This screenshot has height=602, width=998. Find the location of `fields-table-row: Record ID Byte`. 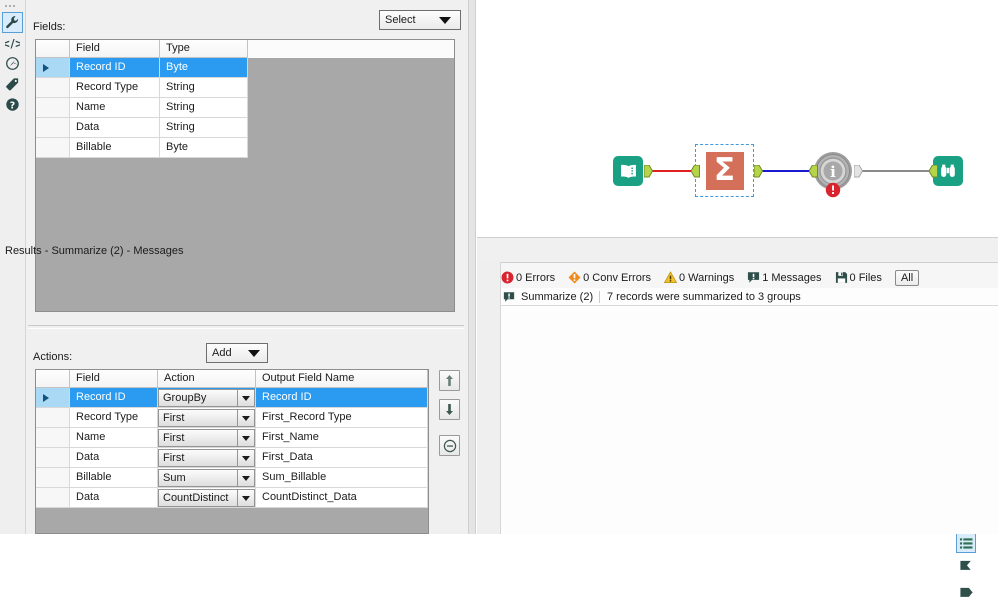

fields-table-row: Record ID Byte is located at coordinates (245, 68).